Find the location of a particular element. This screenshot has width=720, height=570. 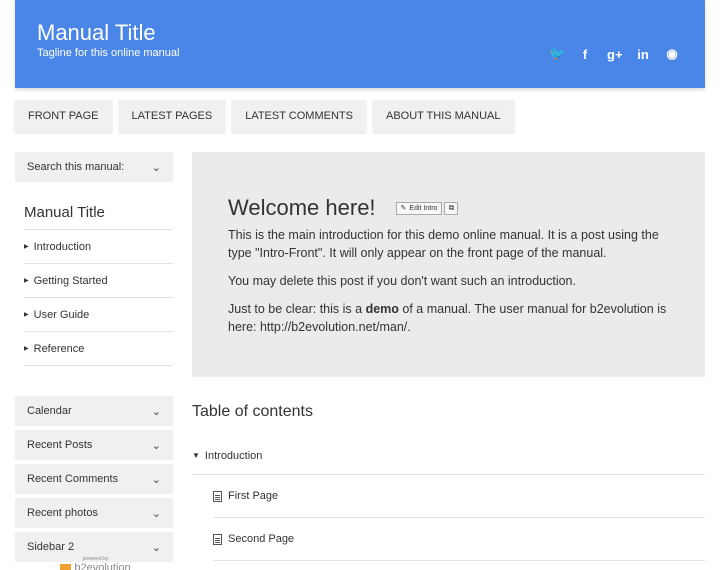

search-widget-label: Search this manual: is located at coordinates (76, 167).